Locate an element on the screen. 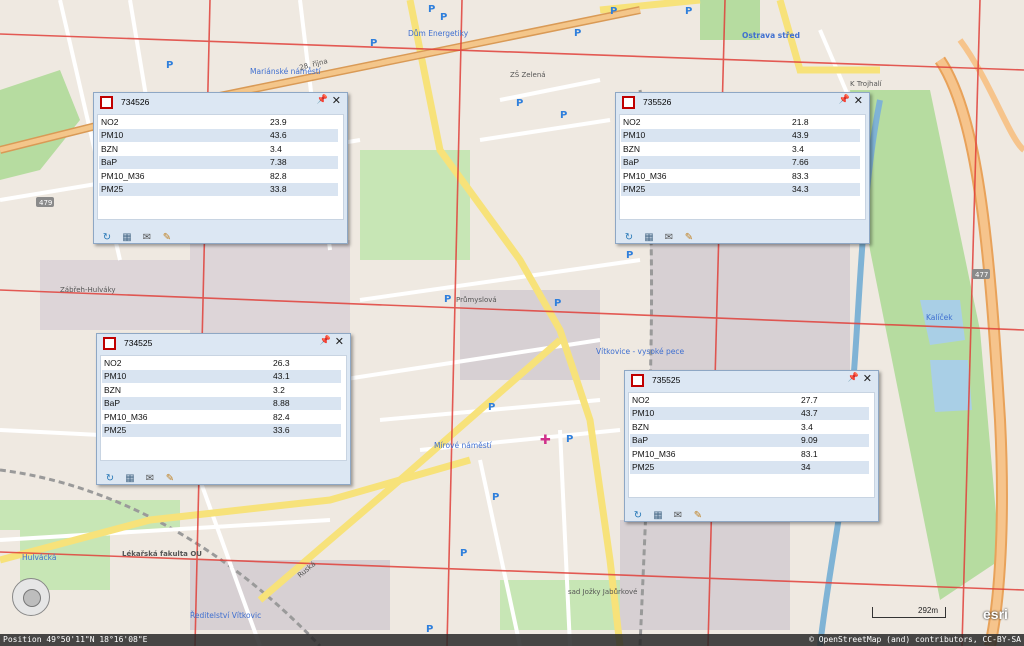 This screenshot has height=646, width=1024. table-row: PM25 34 is located at coordinates (749, 467).